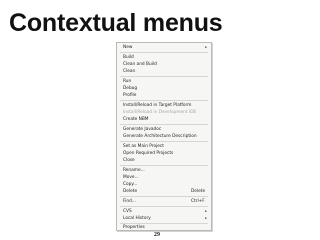 Image resolution: width=320 pixels, height=240 pixels. Describe the element at coordinates (164, 191) in the screenshot. I see `menu-item-delete: Delete Delete` at that location.